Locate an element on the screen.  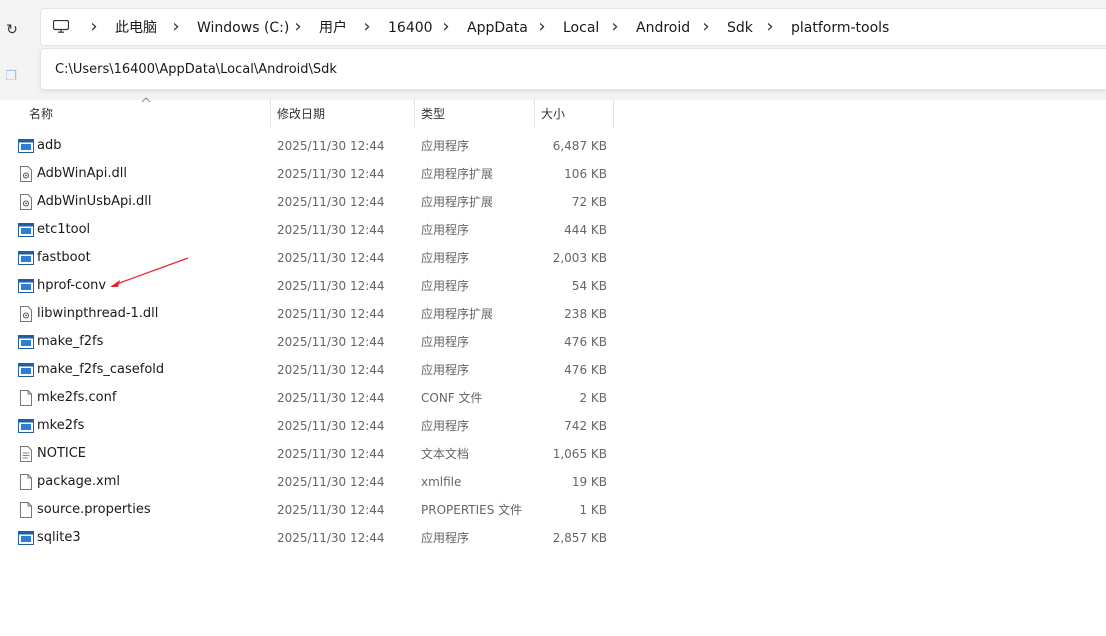
file-size: 2 KB is located at coordinates (593, 398).